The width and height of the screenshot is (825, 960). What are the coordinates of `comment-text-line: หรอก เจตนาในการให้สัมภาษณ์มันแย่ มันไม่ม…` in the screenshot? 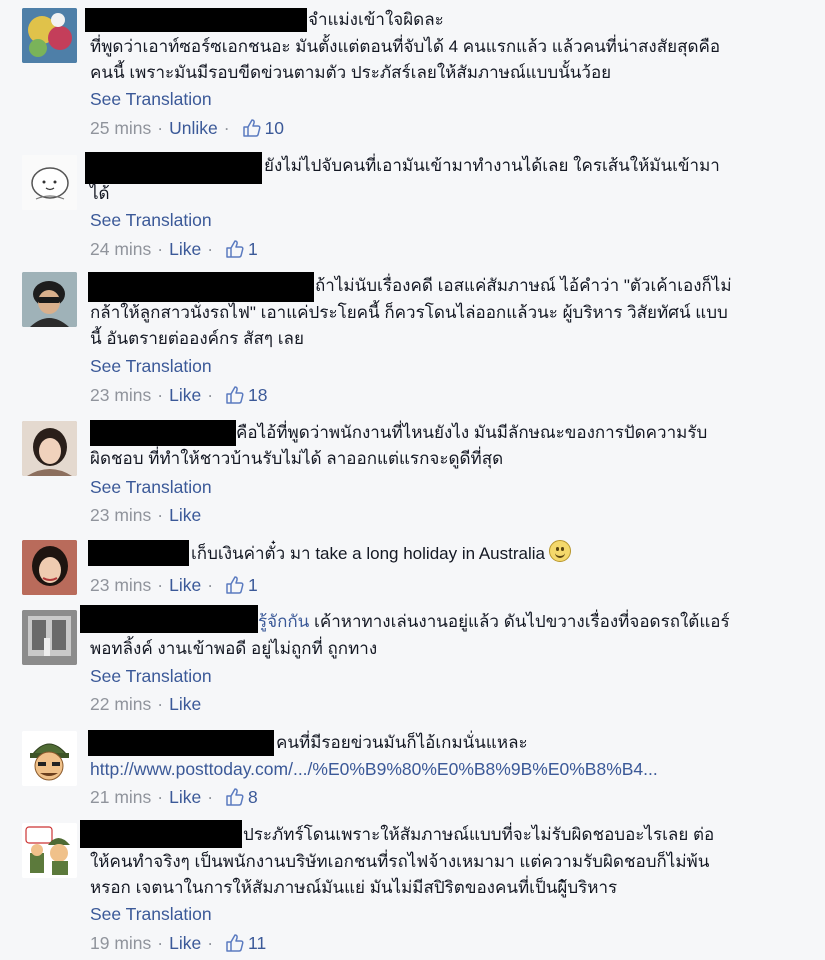 It's located at (354, 887).